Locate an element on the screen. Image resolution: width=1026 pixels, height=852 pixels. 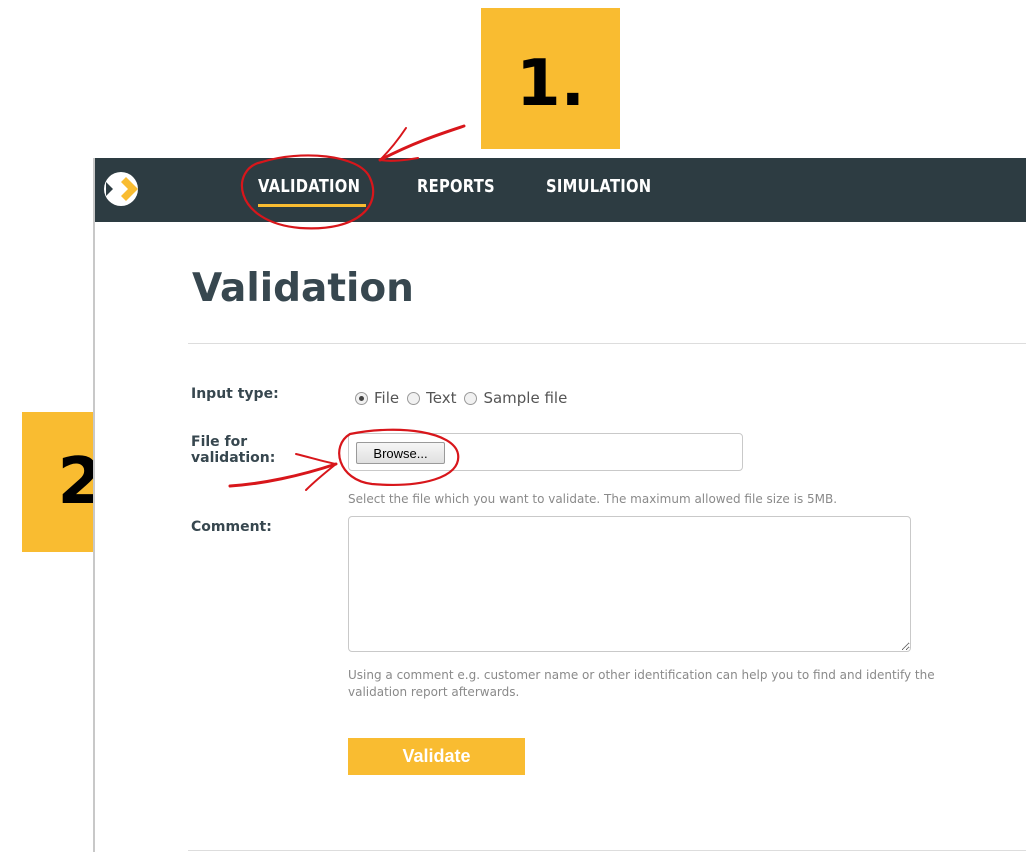
radio-sample-file: Sample file is located at coordinates (515, 398).